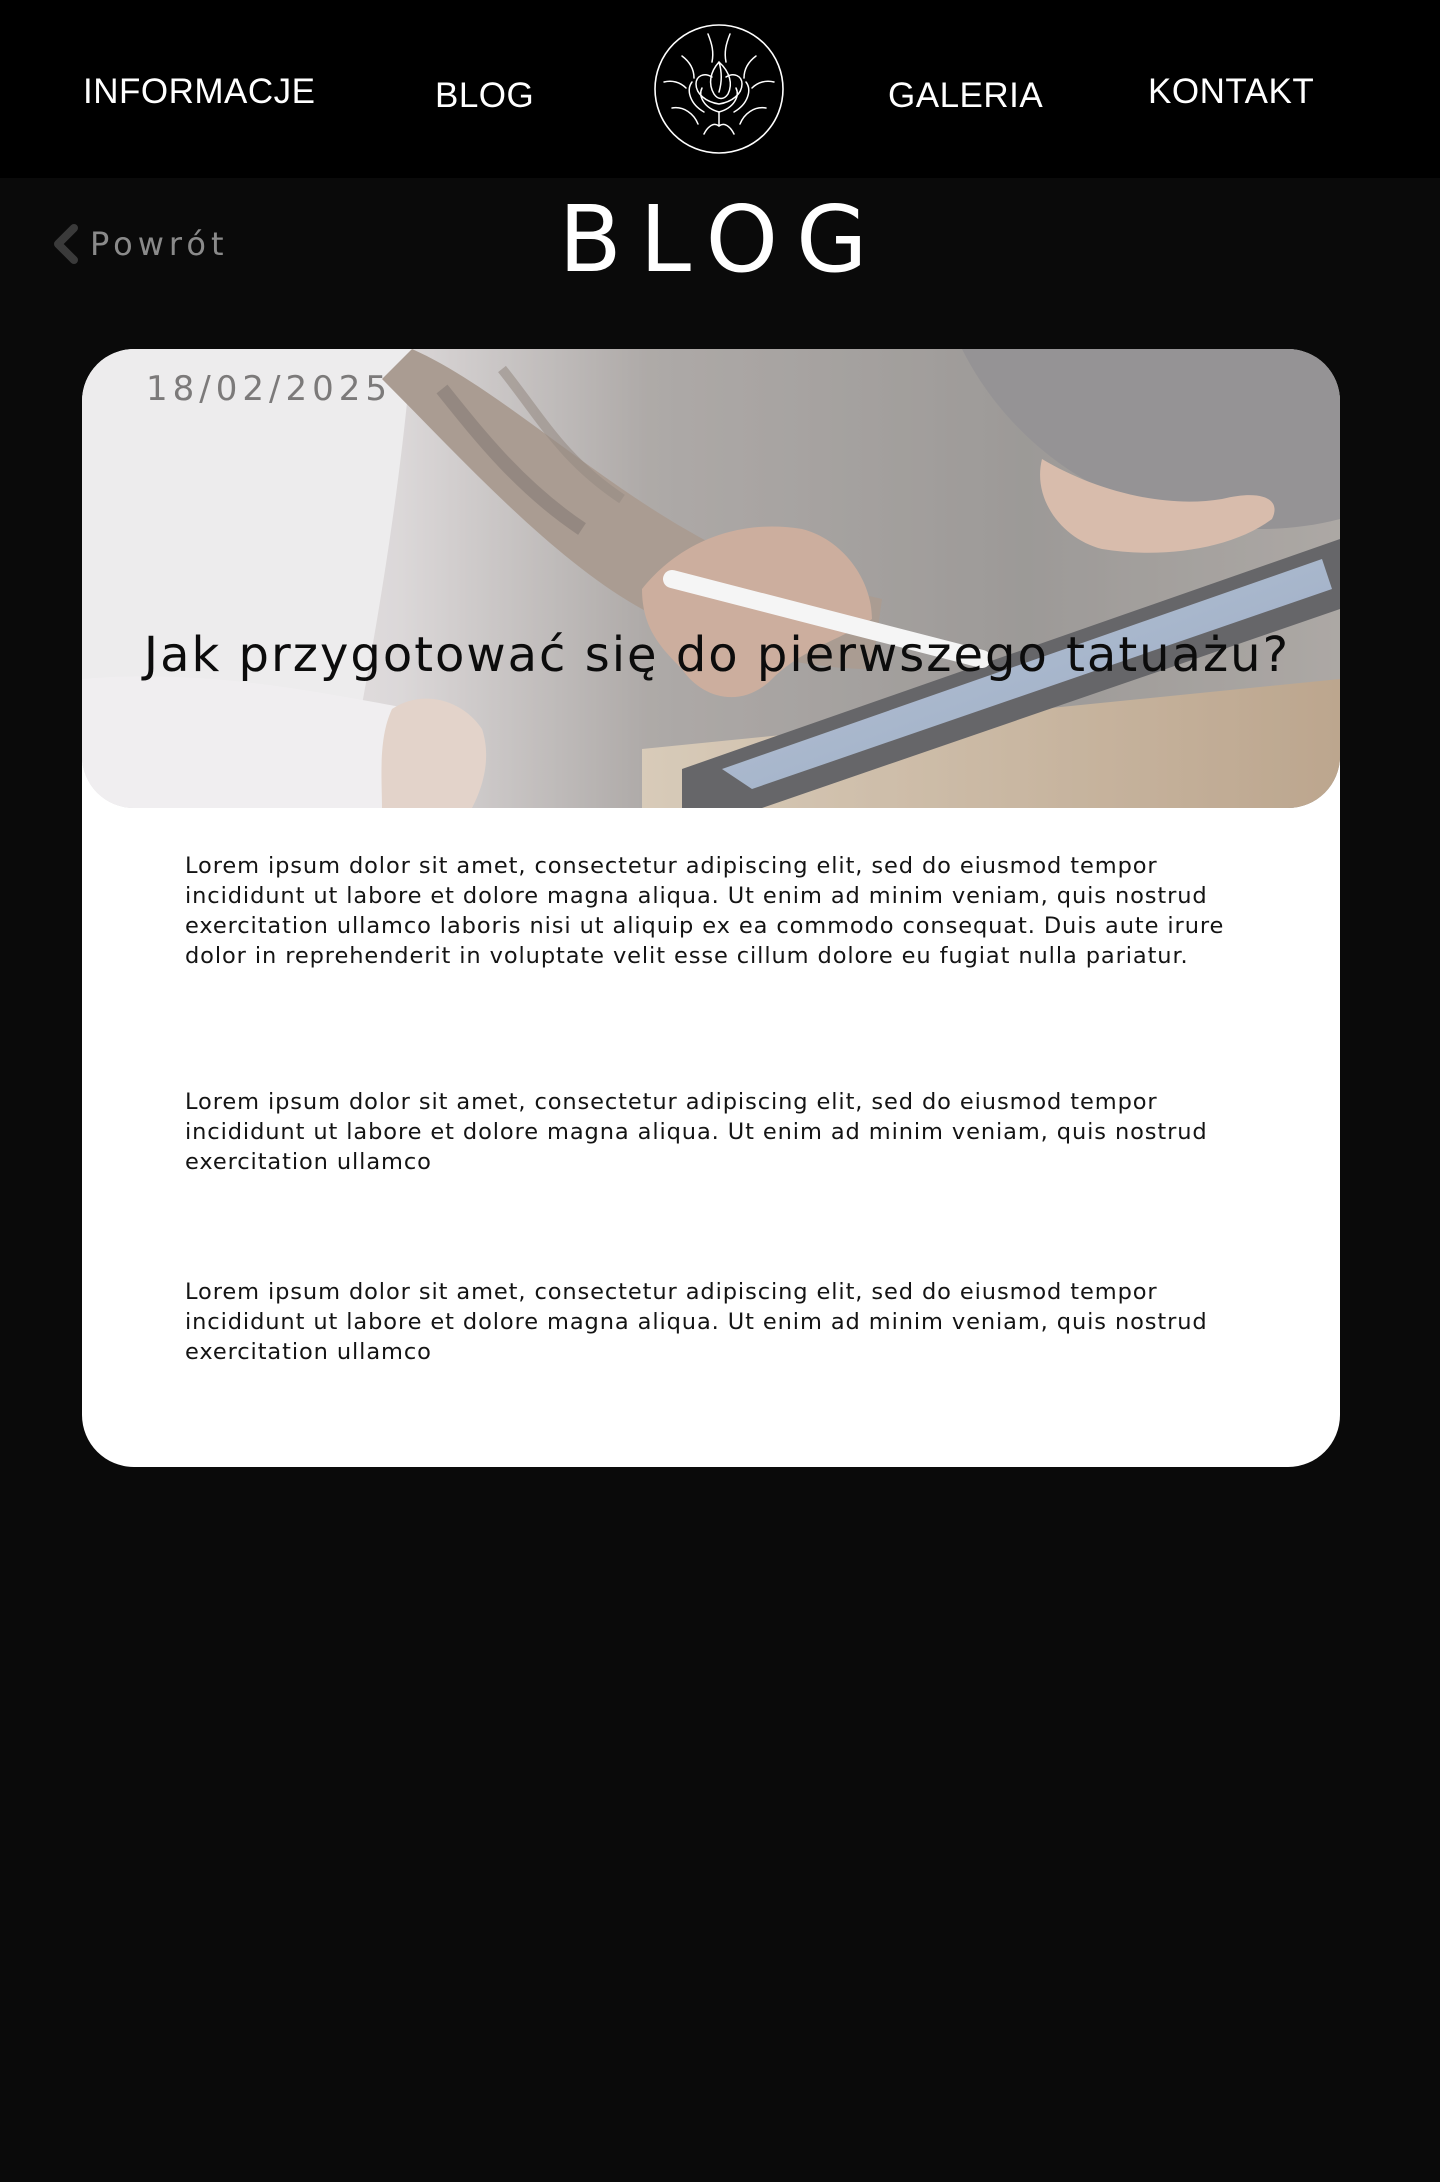  What do you see at coordinates (1231, 92) in the screenshot?
I see `nav-link-kontakt: KONTAKT` at bounding box center [1231, 92].